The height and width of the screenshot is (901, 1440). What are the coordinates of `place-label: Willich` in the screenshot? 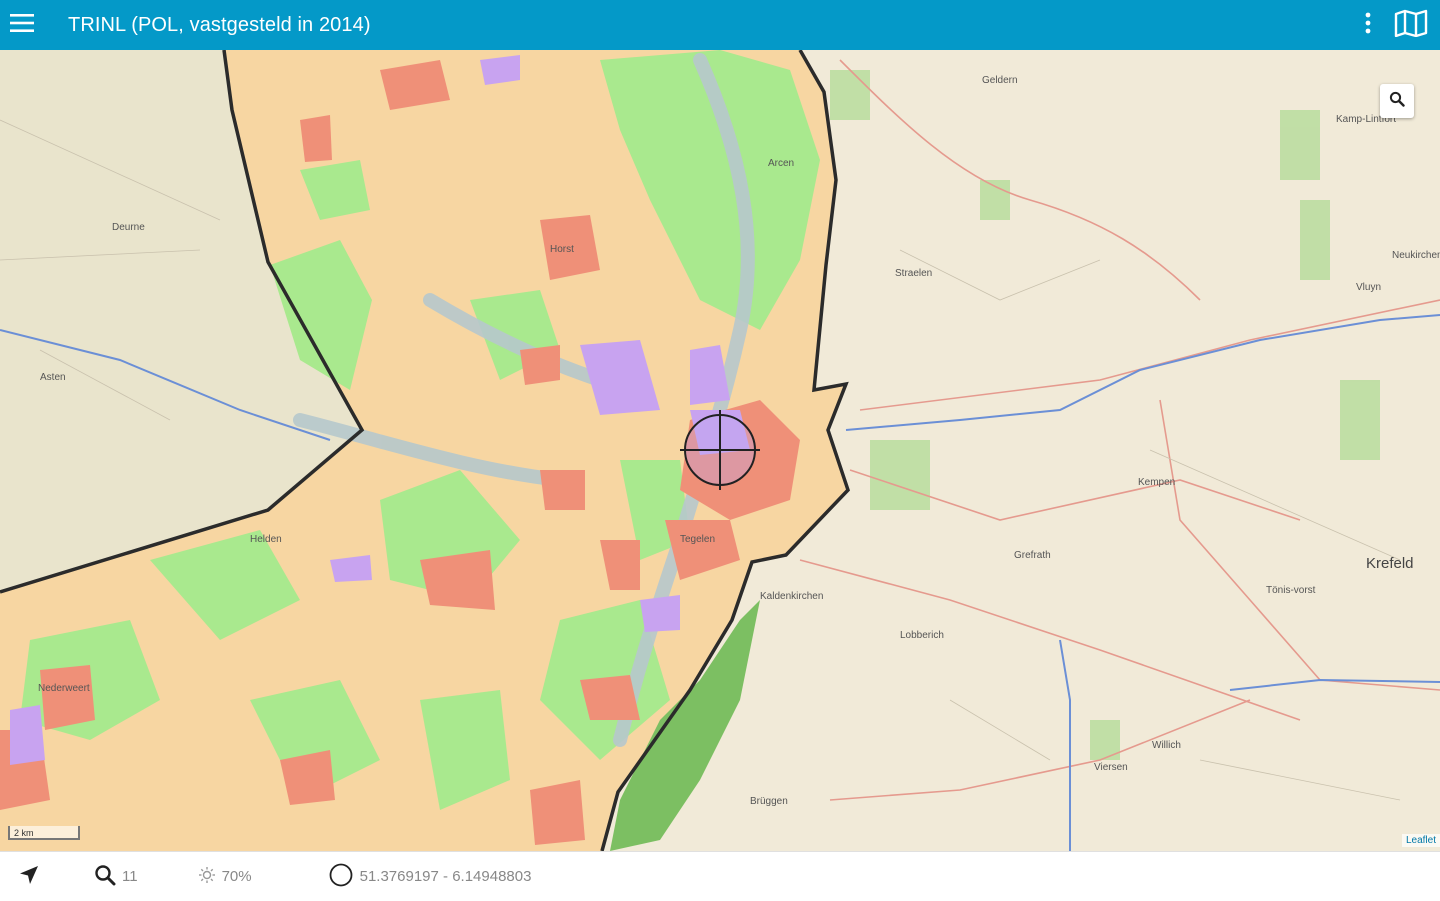 It's located at (1166, 745).